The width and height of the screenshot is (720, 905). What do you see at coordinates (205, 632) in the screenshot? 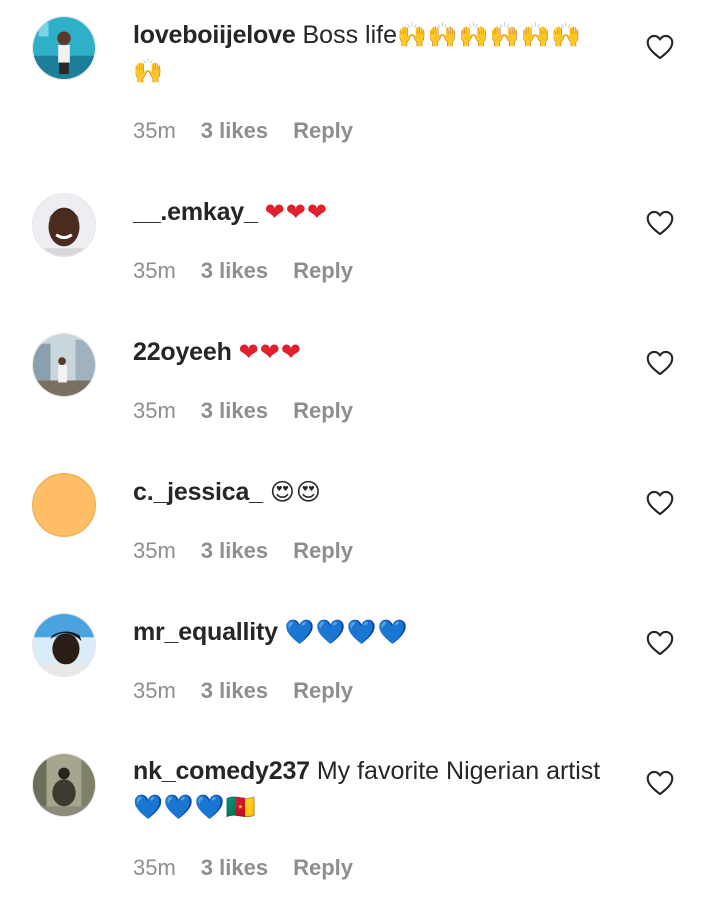
I see `comment-username: mr_equallity` at bounding box center [205, 632].